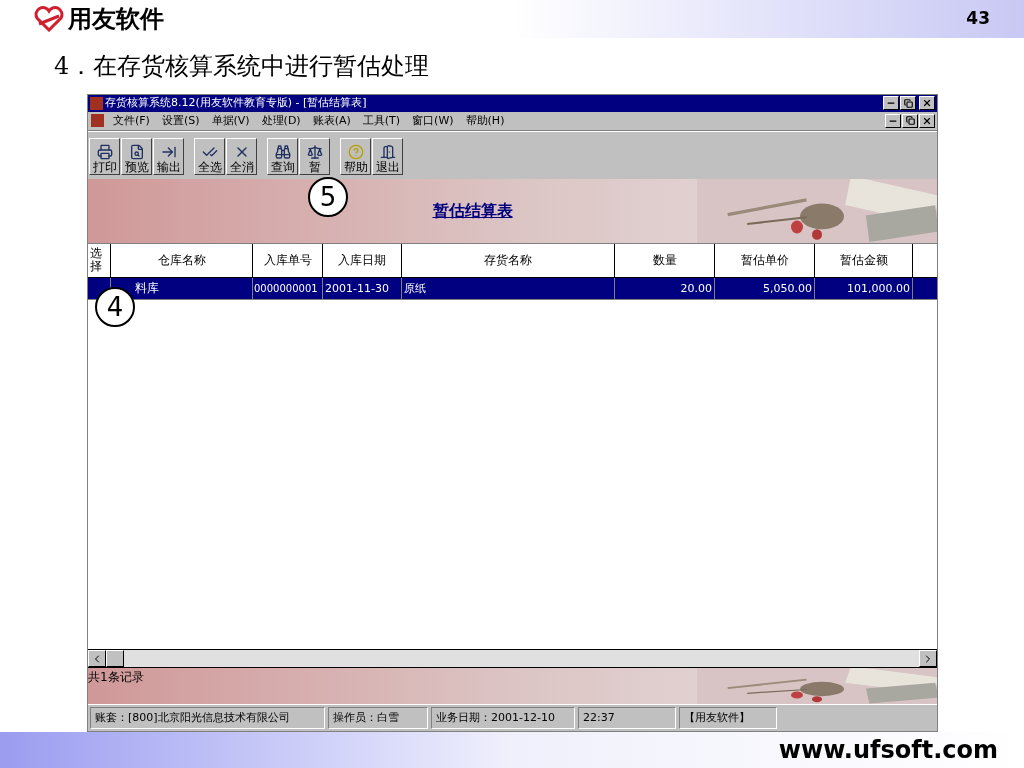  Describe the element at coordinates (116, 677) in the screenshot. I see `record-count: 共1条记录` at that location.